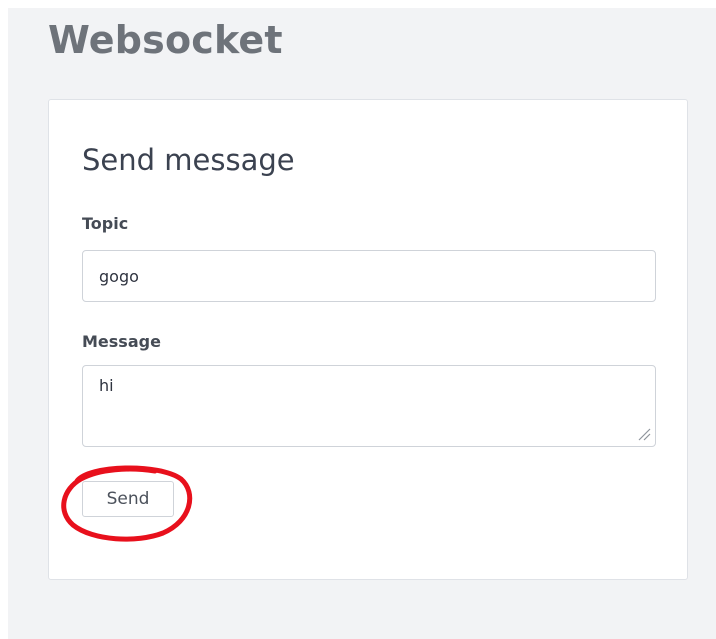  What do you see at coordinates (165, 40) in the screenshot?
I see `page-title: Websocket` at bounding box center [165, 40].